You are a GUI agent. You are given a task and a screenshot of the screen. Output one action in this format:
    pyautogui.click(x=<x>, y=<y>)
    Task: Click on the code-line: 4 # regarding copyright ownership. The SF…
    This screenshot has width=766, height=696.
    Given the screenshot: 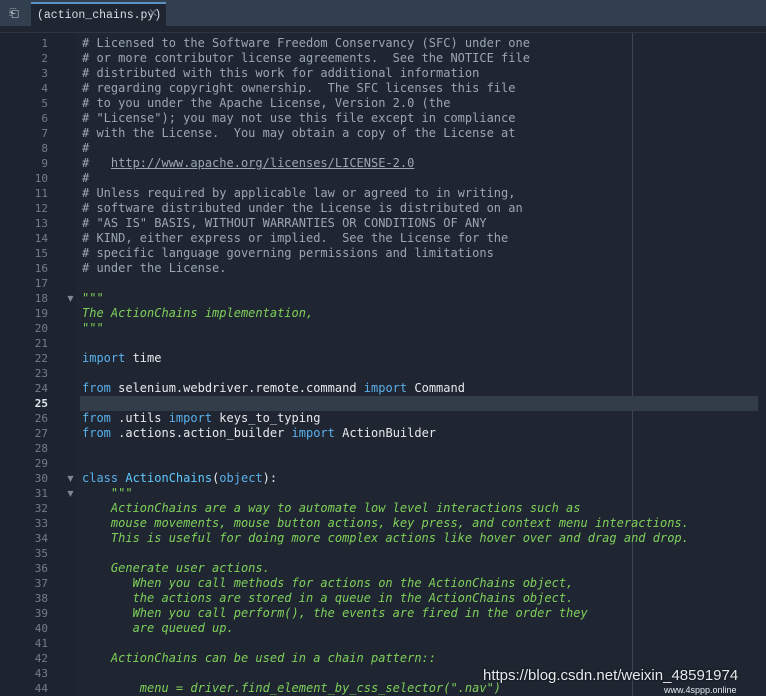 What is the action you would take?
    pyautogui.click(x=383, y=88)
    